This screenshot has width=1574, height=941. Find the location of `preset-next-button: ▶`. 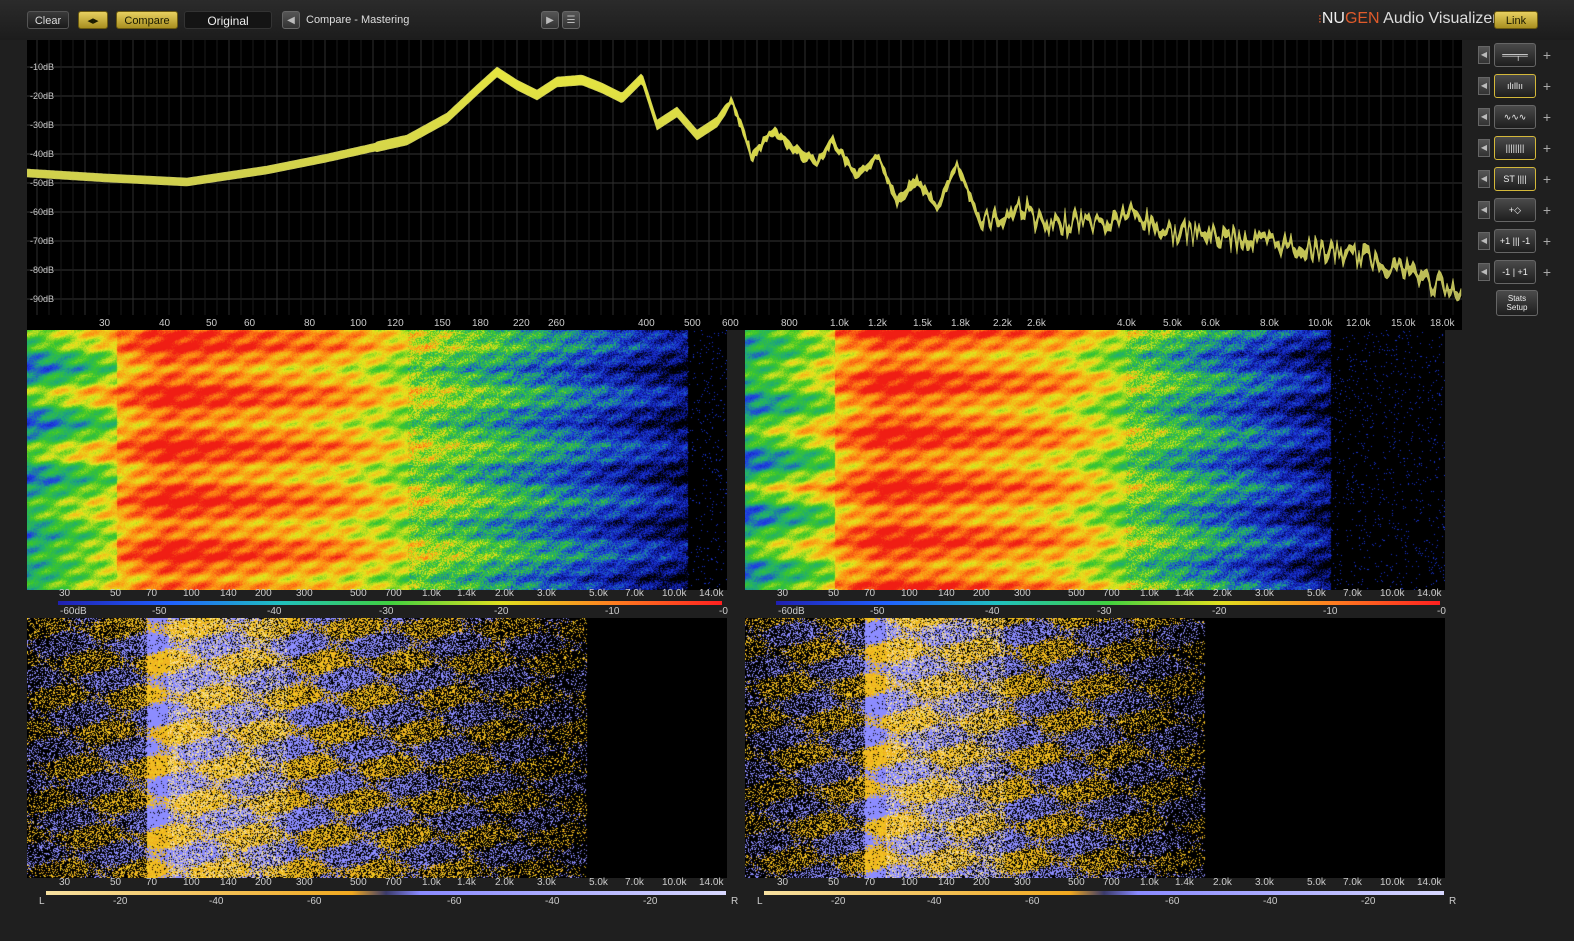

preset-next-button: ▶ is located at coordinates (550, 20).